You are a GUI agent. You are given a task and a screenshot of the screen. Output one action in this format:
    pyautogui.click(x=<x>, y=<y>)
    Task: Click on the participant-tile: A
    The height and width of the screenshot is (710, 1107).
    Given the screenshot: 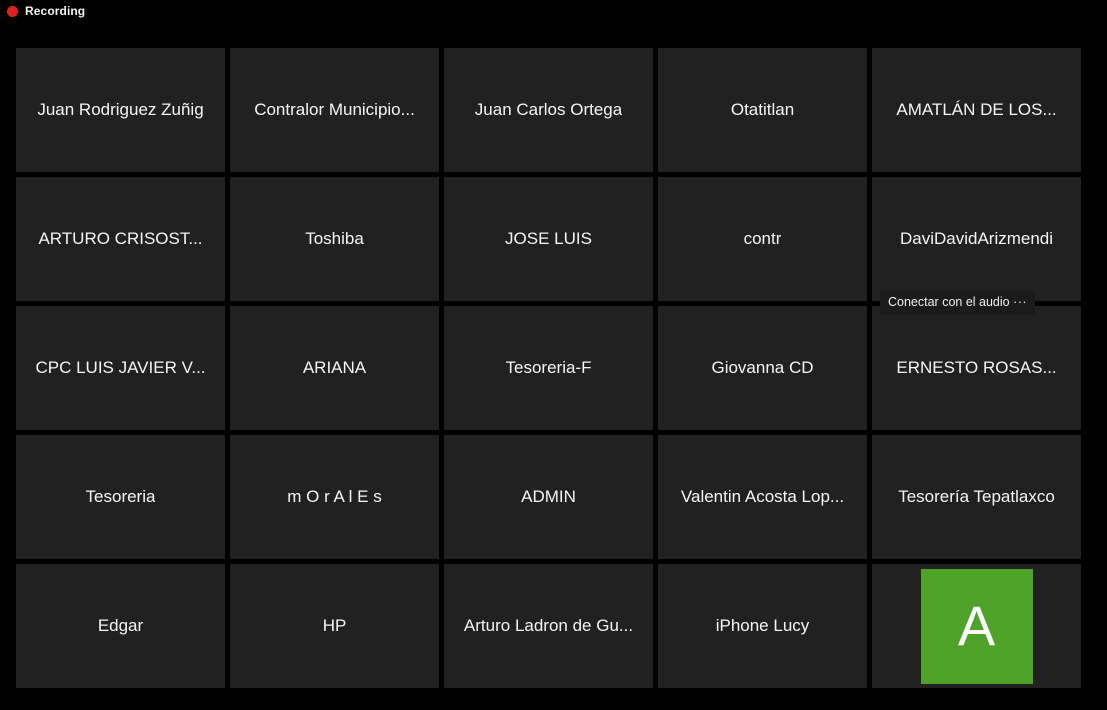 What is the action you would take?
    pyautogui.click(x=976, y=626)
    